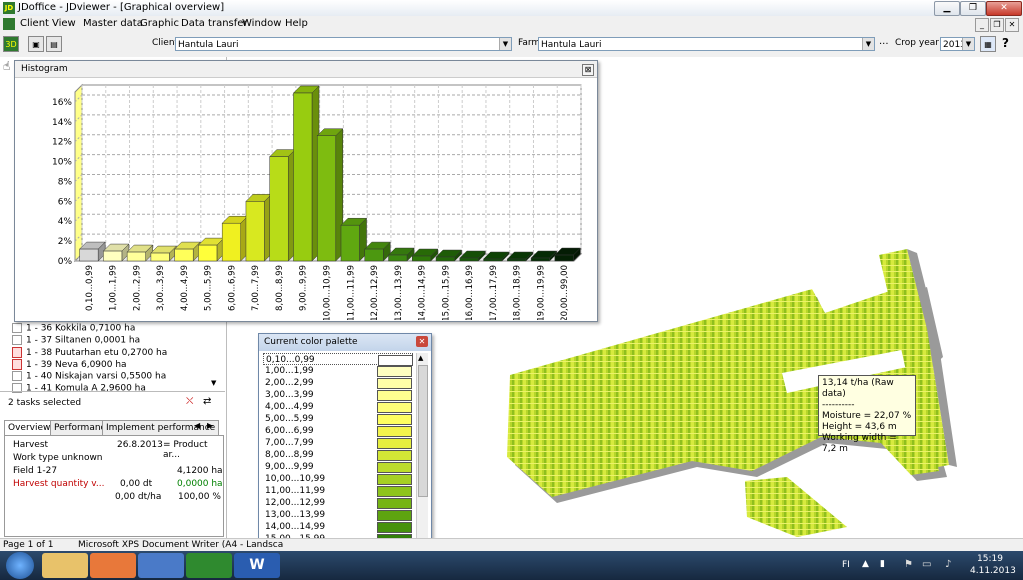 This screenshot has width=1023, height=580. Describe the element at coordinates (982, 25) in the screenshot. I see `mdi-minimize-icon: _` at that location.